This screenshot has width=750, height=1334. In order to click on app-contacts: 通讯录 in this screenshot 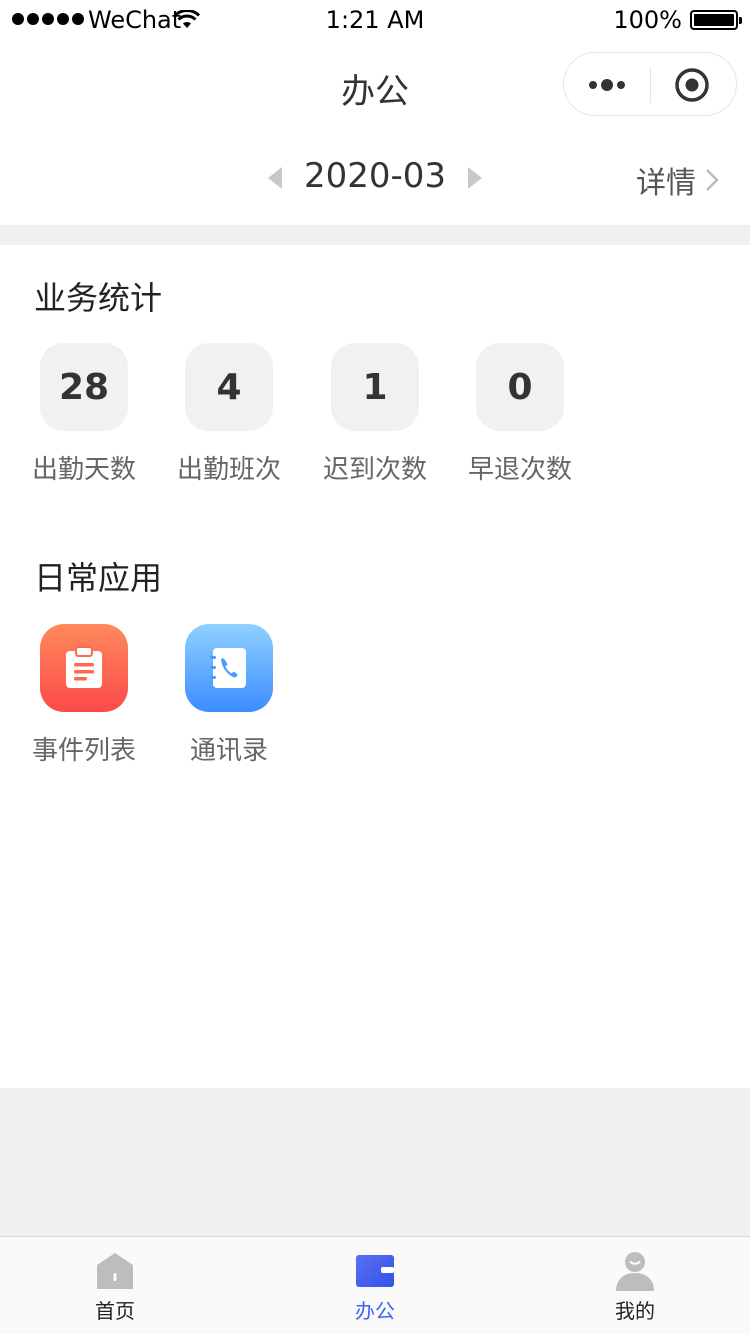, I will do `click(229, 695)`.